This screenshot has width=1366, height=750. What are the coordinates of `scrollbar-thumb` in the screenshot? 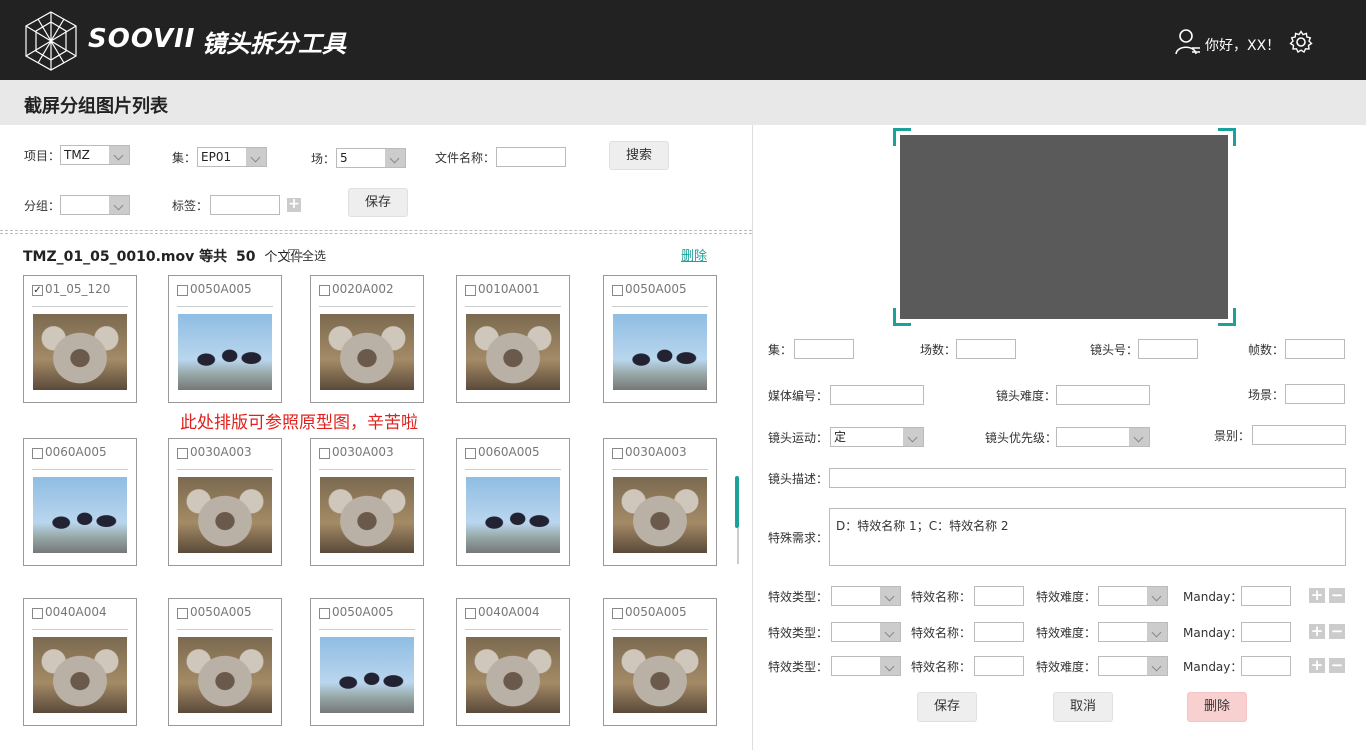 It's located at (737, 502).